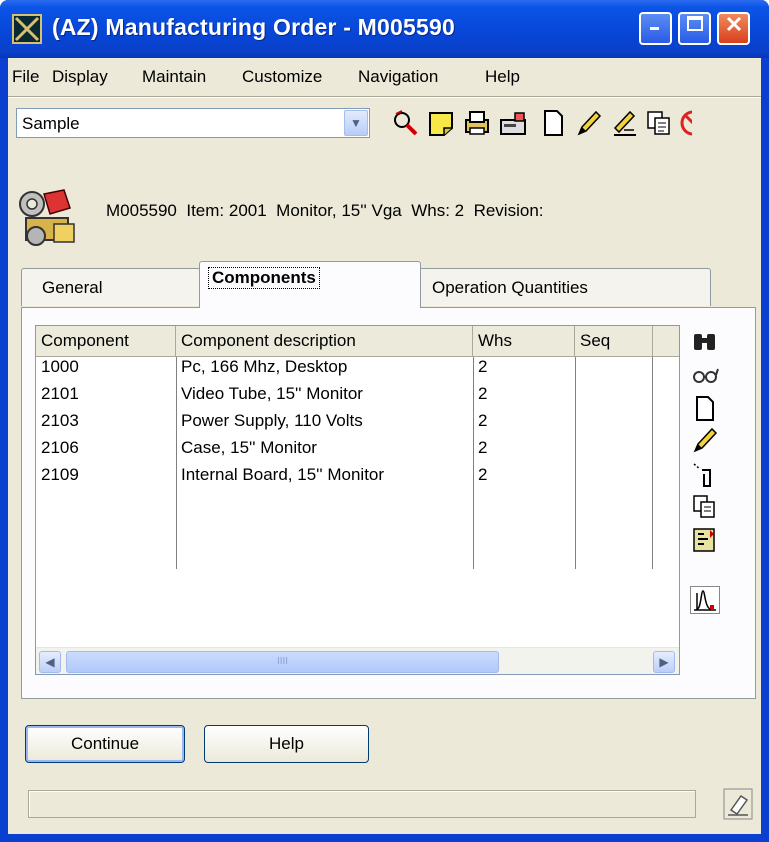 This screenshot has height=842, width=769. What do you see at coordinates (477, 123) in the screenshot?
I see `print-icon` at bounding box center [477, 123].